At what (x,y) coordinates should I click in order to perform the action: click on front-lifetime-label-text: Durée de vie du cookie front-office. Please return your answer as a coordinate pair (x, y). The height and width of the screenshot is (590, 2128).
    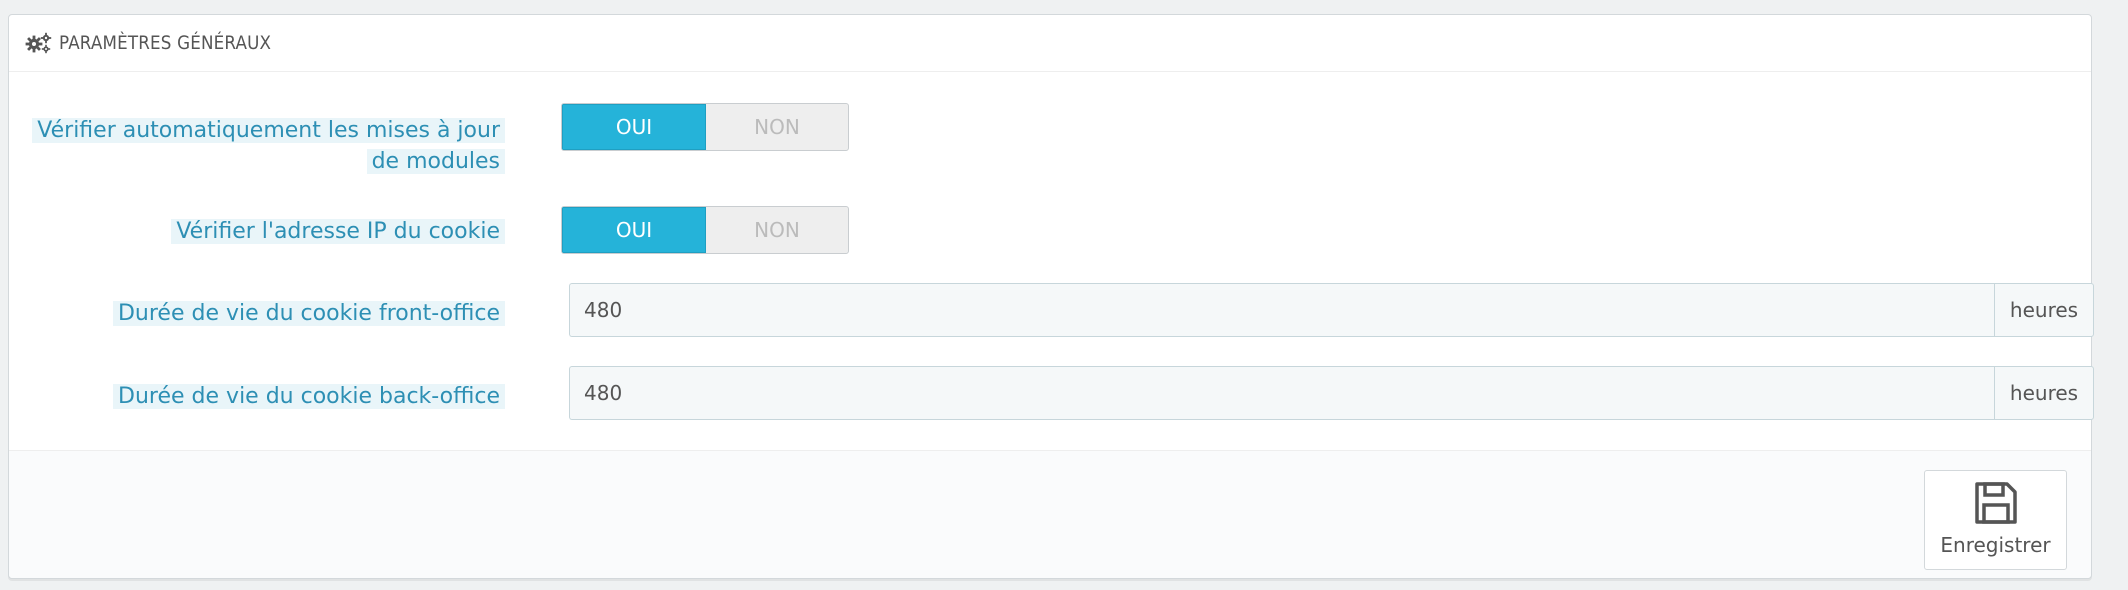
    Looking at the image, I should click on (308, 313).